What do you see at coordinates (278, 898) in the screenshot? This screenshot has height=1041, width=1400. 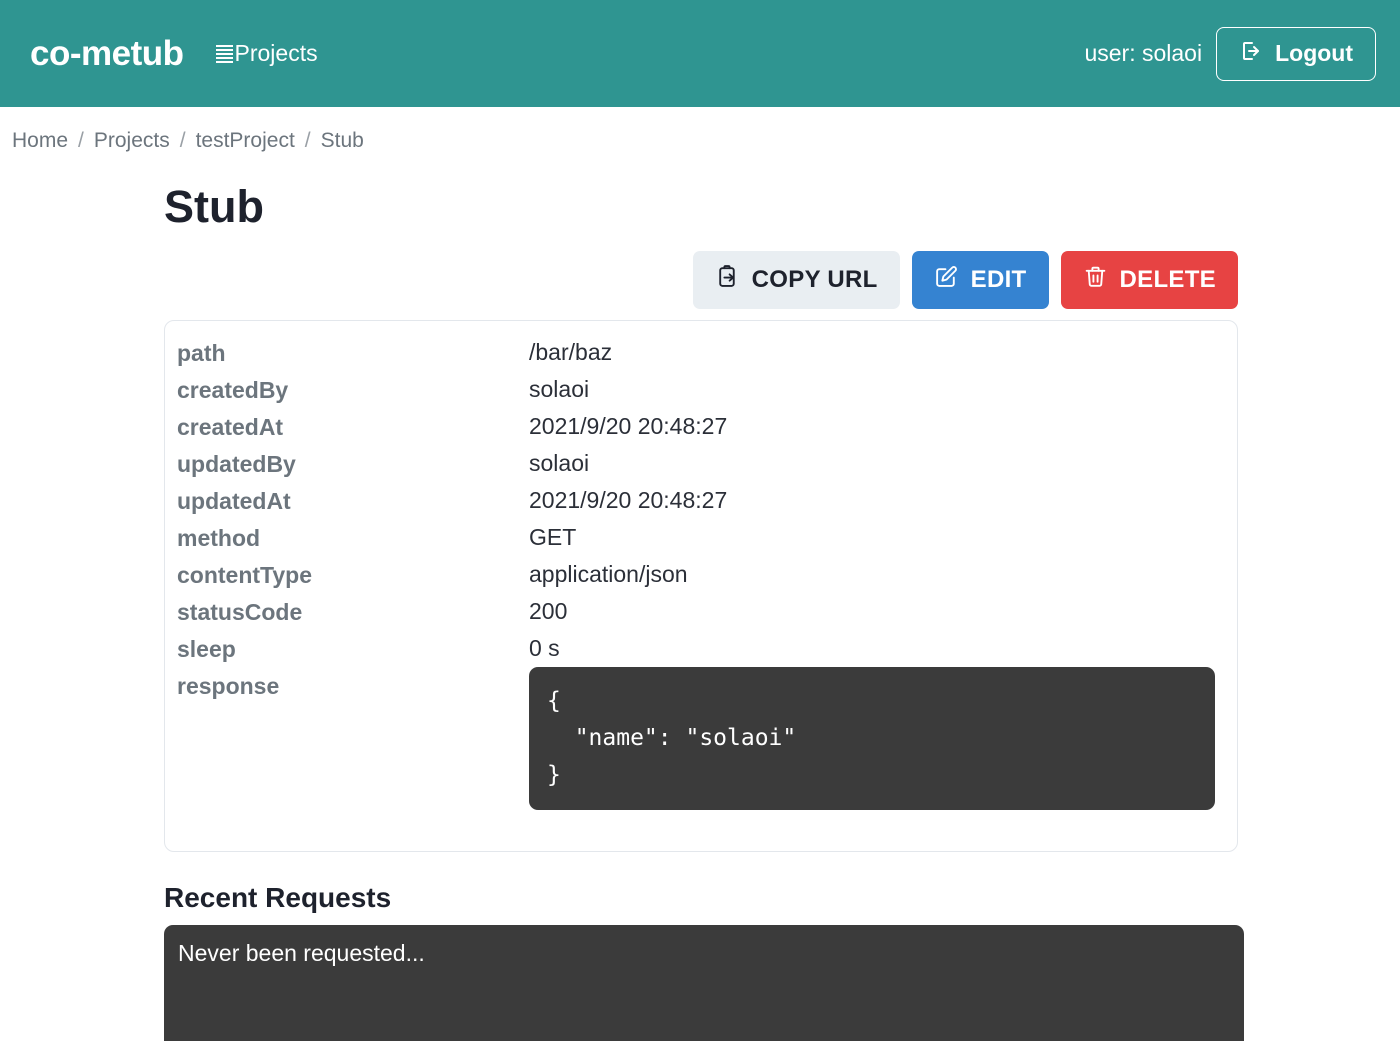 I see `recent-requests-title: Recent Requests` at bounding box center [278, 898].